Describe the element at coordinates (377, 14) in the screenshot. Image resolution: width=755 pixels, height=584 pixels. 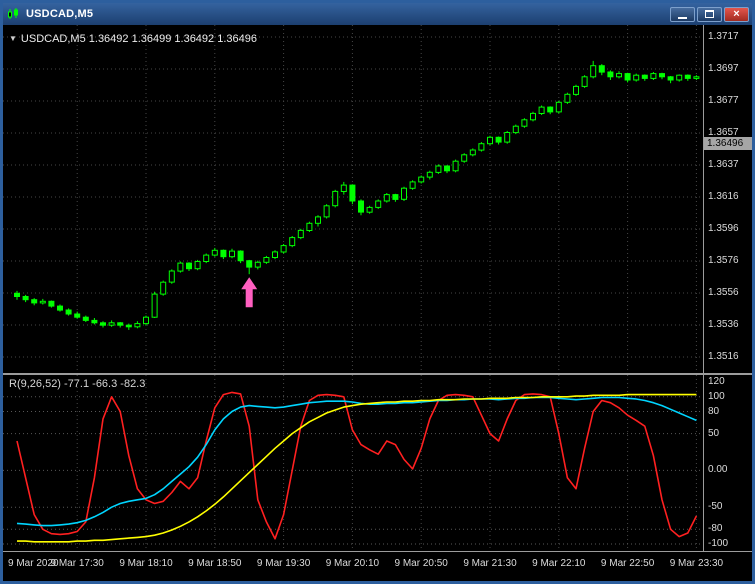
I see `window-titlebar: USDCAD,M5 ×` at that location.